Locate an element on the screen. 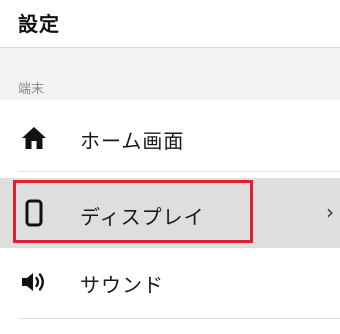  header: 設定 is located at coordinates (170, 24).